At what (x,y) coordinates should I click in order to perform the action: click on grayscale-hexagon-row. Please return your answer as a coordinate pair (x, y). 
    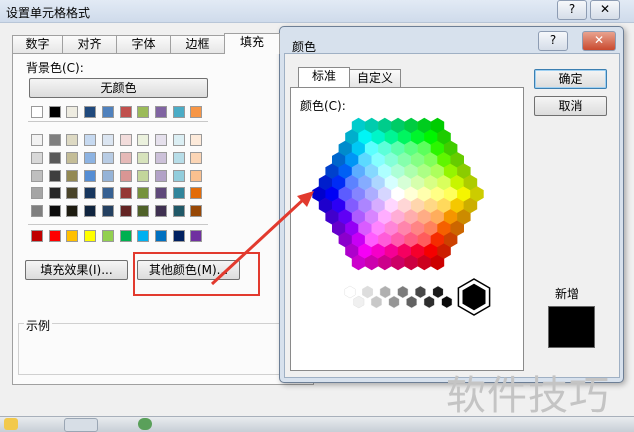
    Looking at the image, I should click on (398, 297).